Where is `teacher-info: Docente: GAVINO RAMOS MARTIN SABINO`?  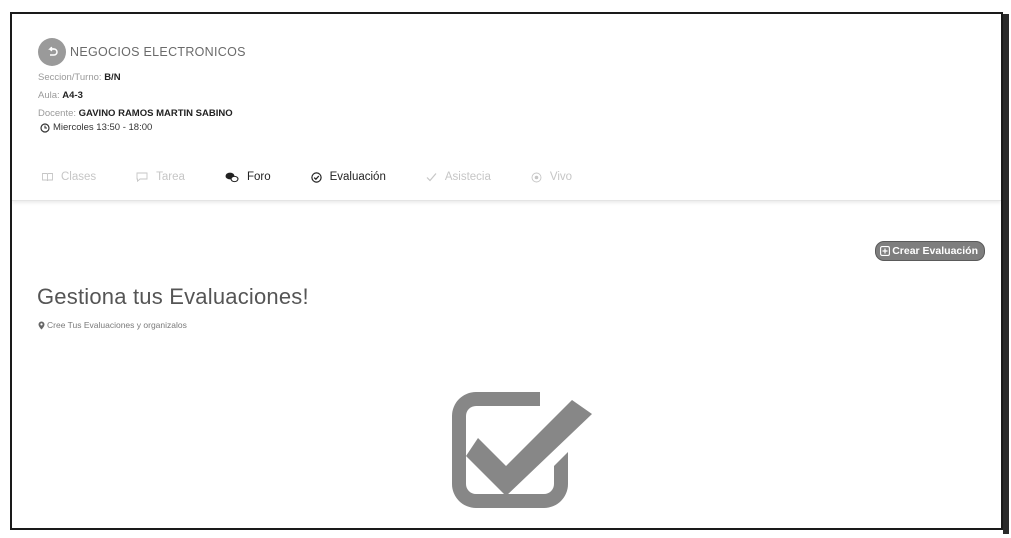 teacher-info: Docente: GAVINO RAMOS MARTIN SABINO is located at coordinates (135, 113).